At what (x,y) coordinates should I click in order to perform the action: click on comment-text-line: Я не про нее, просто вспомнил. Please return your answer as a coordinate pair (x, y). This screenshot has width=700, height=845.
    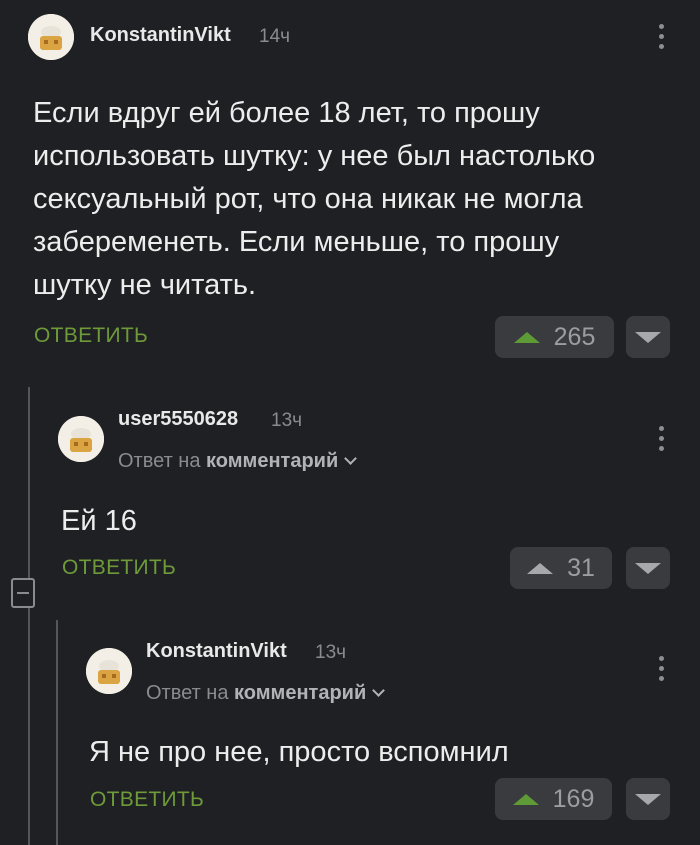
    Looking at the image, I should click on (299, 752).